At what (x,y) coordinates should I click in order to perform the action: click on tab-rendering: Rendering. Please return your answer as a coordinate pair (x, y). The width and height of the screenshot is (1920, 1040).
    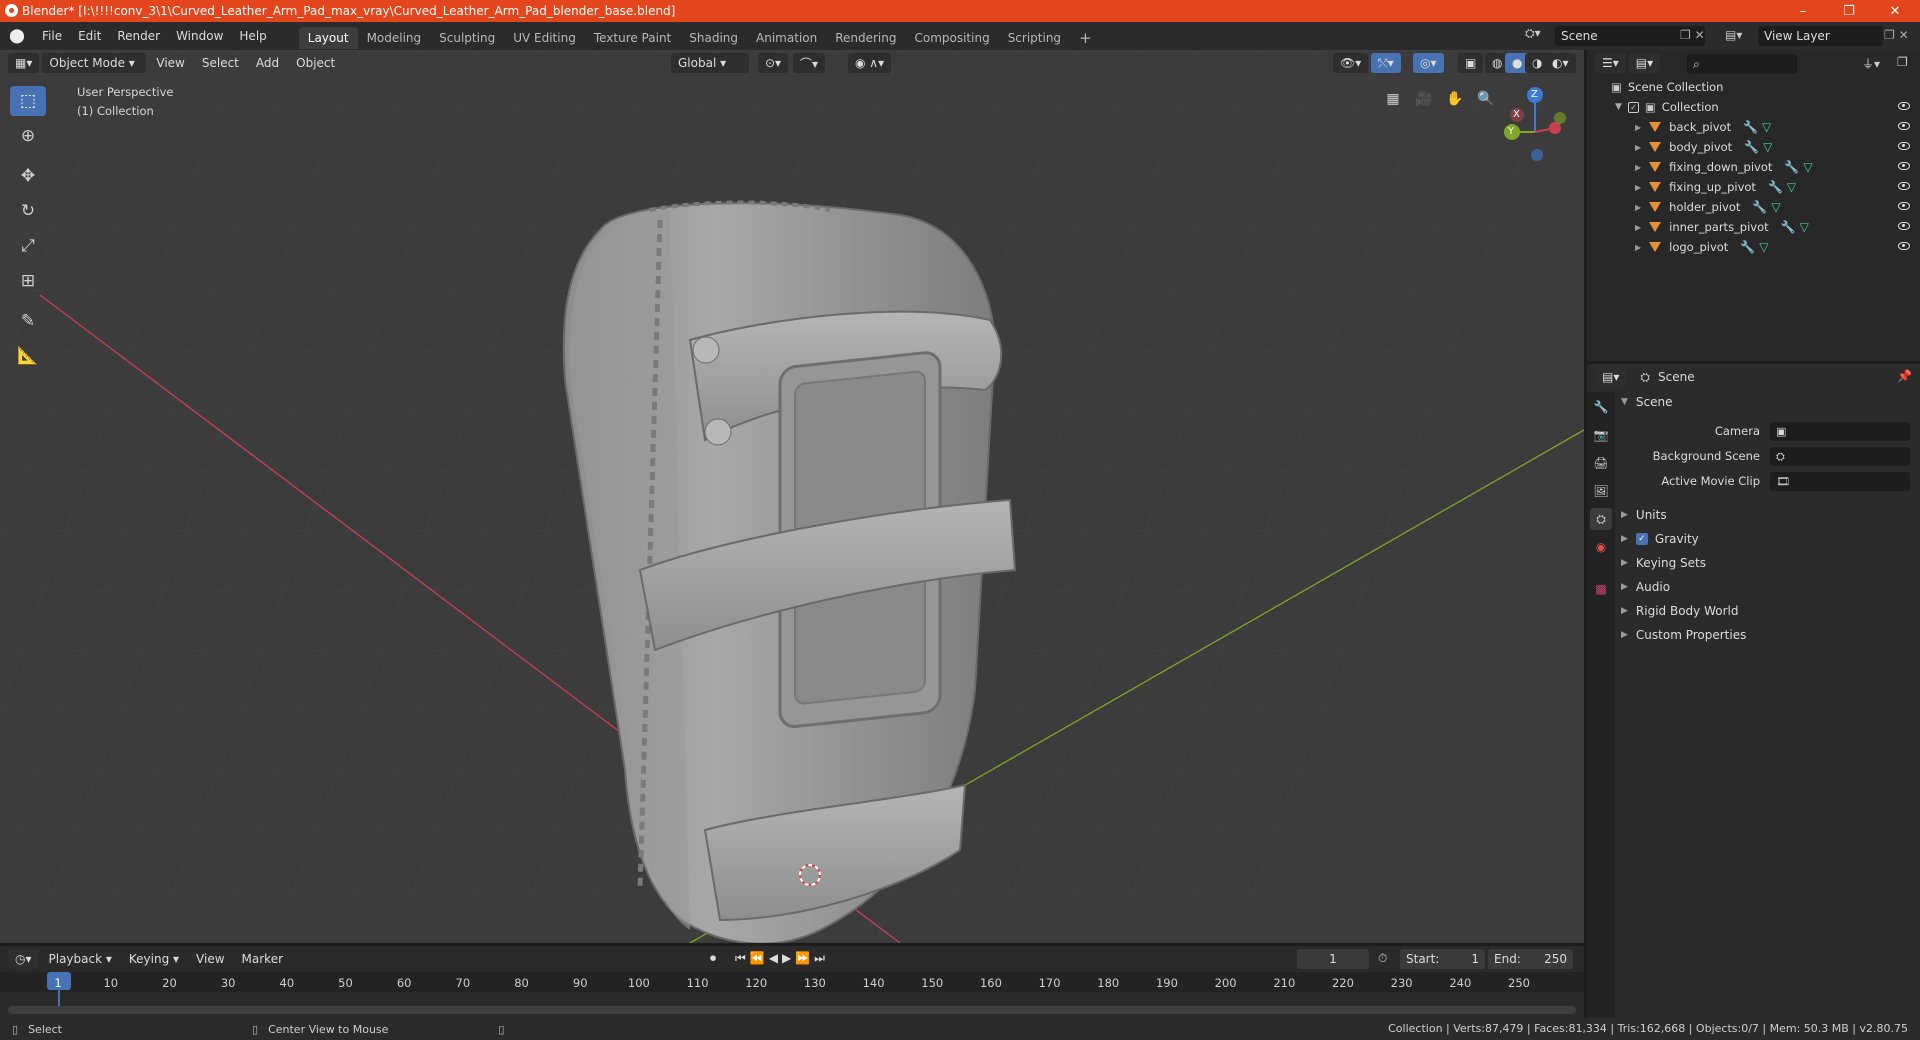
    Looking at the image, I should click on (865, 38).